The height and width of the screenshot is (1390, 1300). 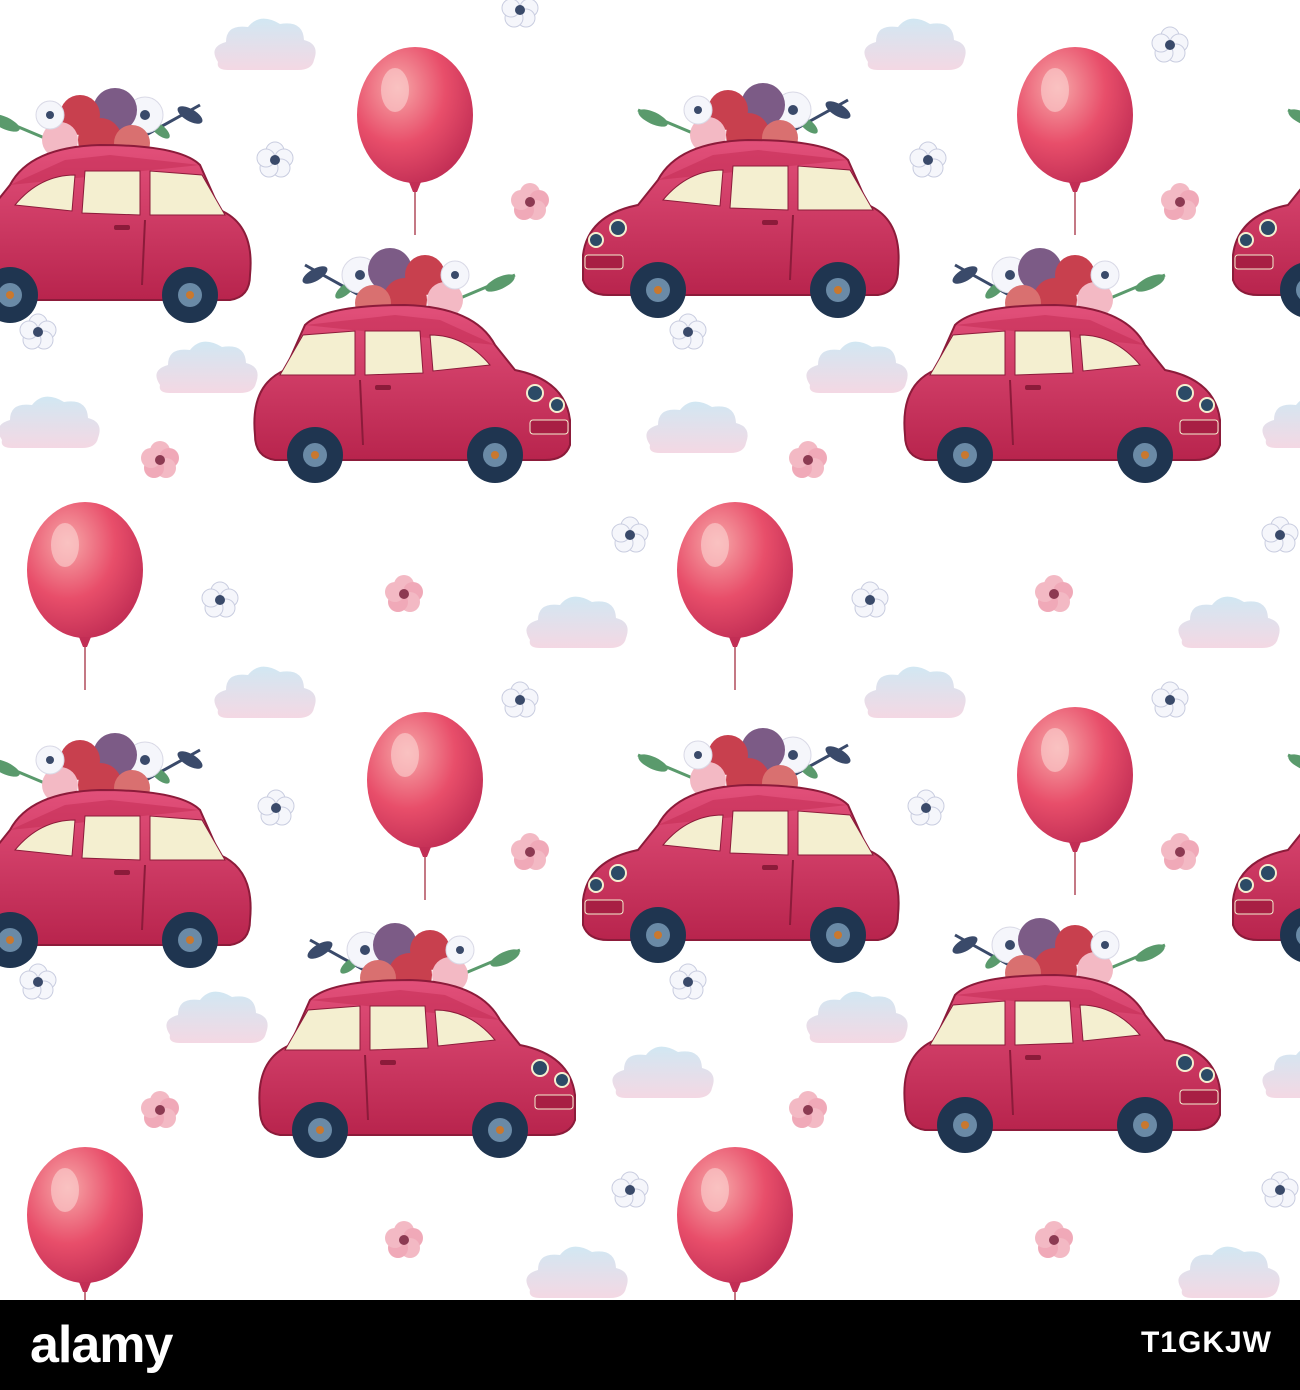 What do you see at coordinates (101, 1345) in the screenshot?
I see `alamy-logo: alamy` at bounding box center [101, 1345].